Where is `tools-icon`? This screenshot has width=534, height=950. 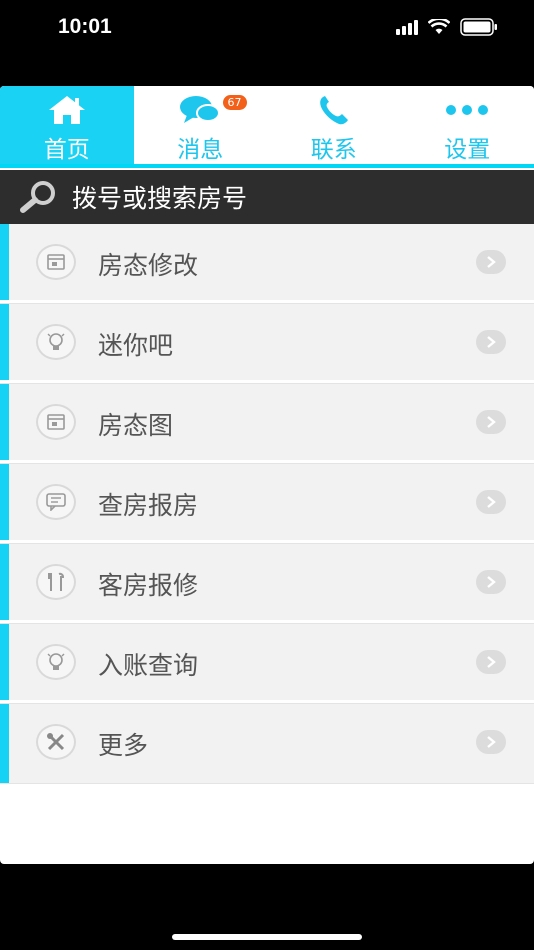
tools-icon is located at coordinates (56, 582).